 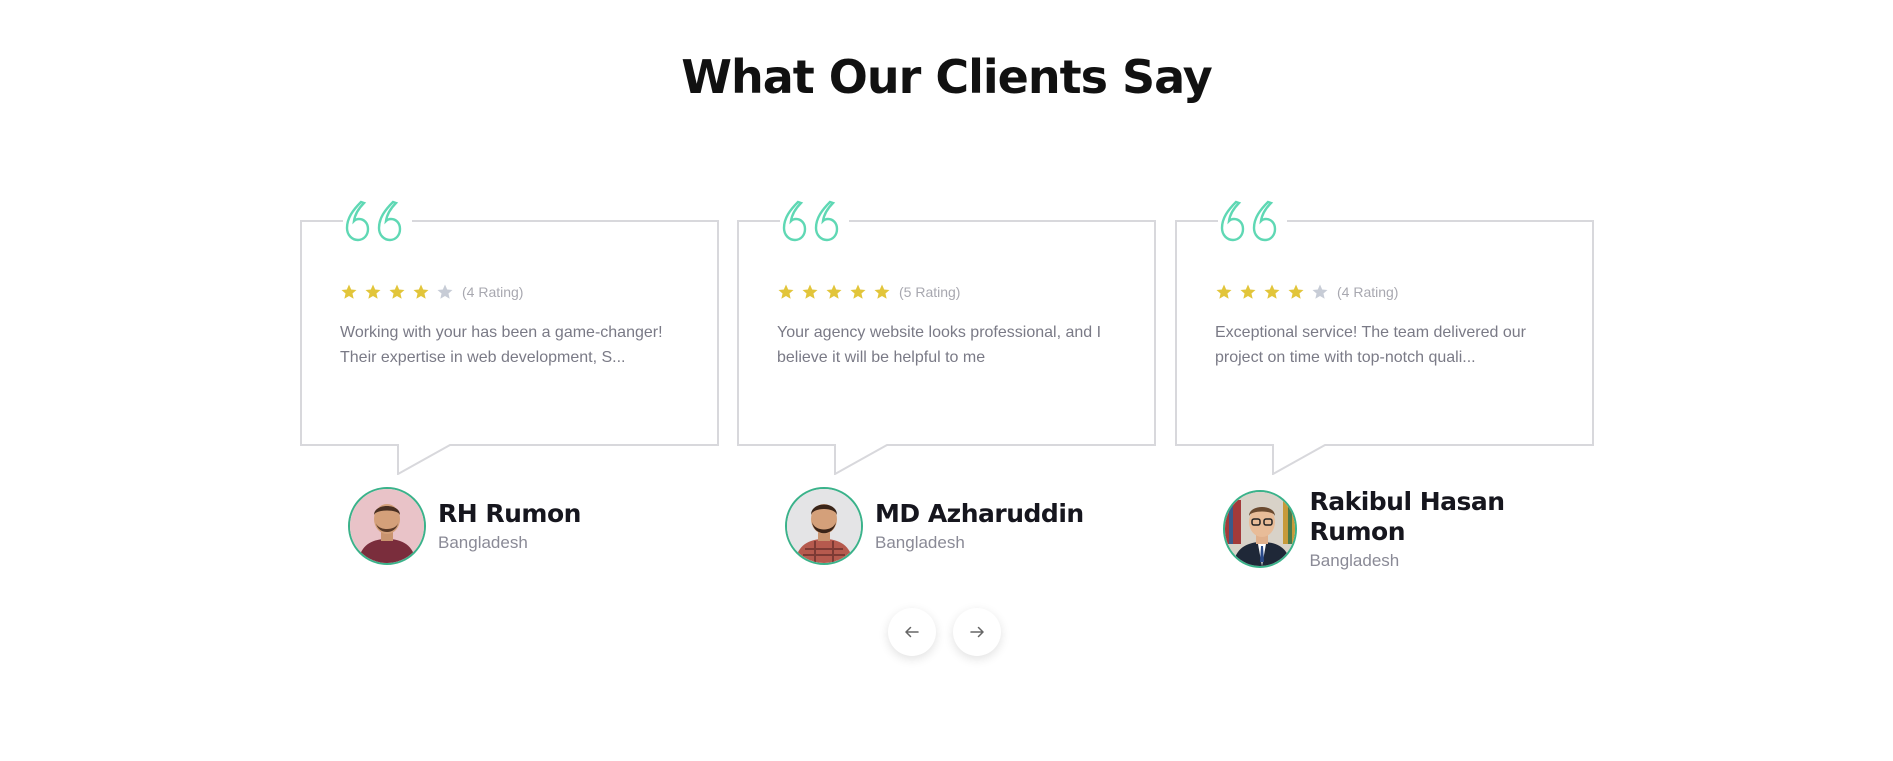 I want to click on author-name: Rakibul Hasan Rumon, so click(x=1407, y=516).